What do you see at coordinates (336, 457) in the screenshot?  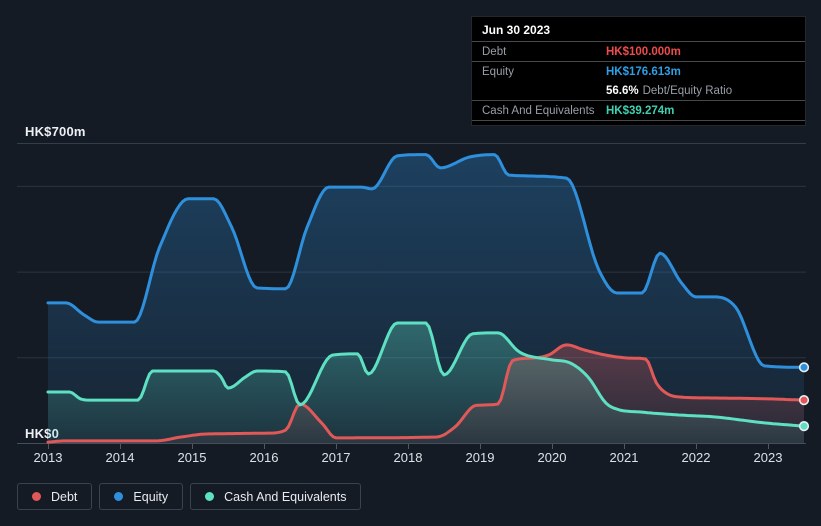 I see `x-tick-label: 2017` at bounding box center [336, 457].